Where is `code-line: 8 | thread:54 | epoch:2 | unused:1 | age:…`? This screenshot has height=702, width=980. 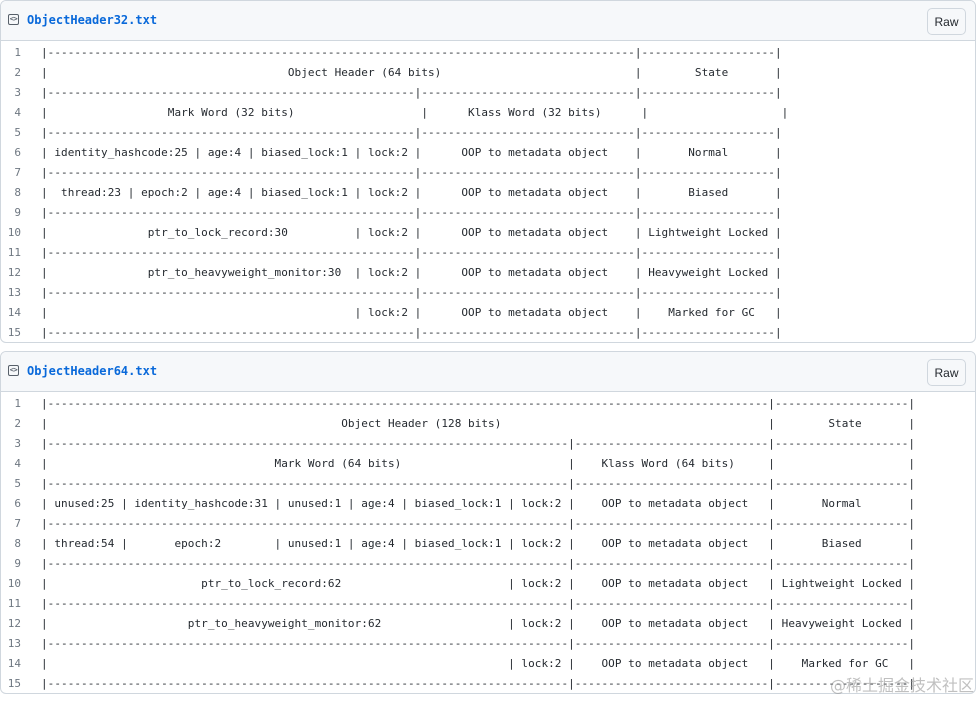 code-line: 8 | thread:54 | epoch:2 | unused:1 | age:… is located at coordinates (488, 543).